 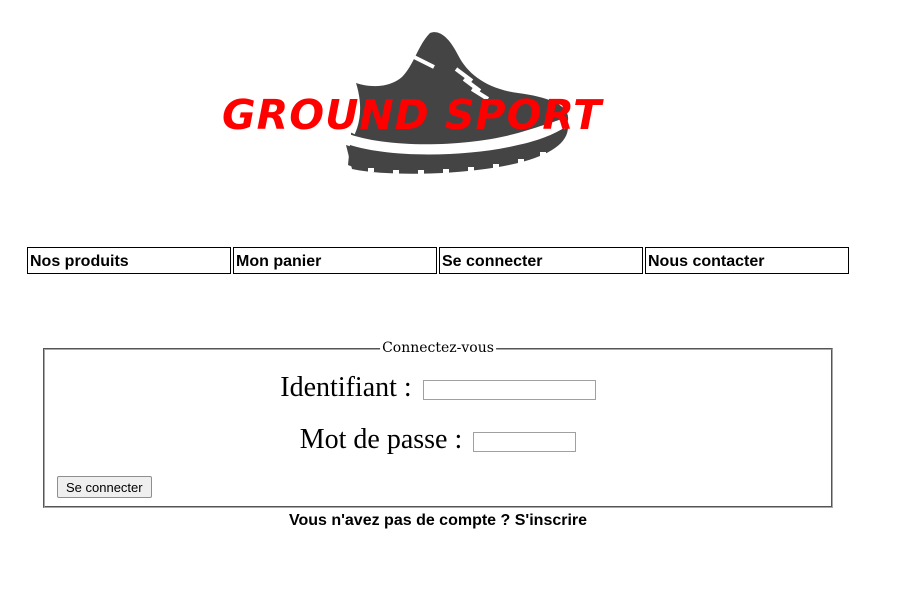 What do you see at coordinates (438, 348) in the screenshot?
I see `login-legend: Connectez-vous` at bounding box center [438, 348].